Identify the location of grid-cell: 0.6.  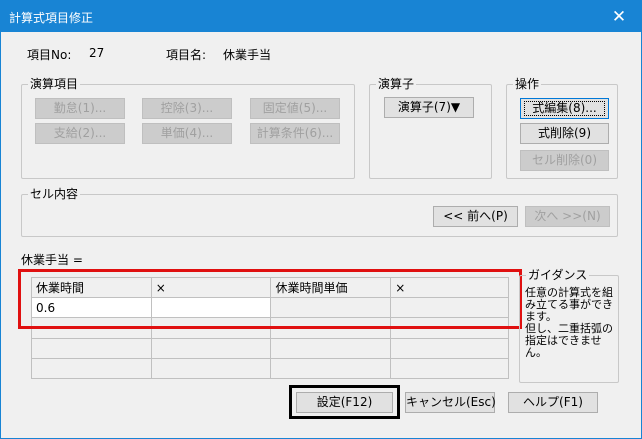
(91, 308).